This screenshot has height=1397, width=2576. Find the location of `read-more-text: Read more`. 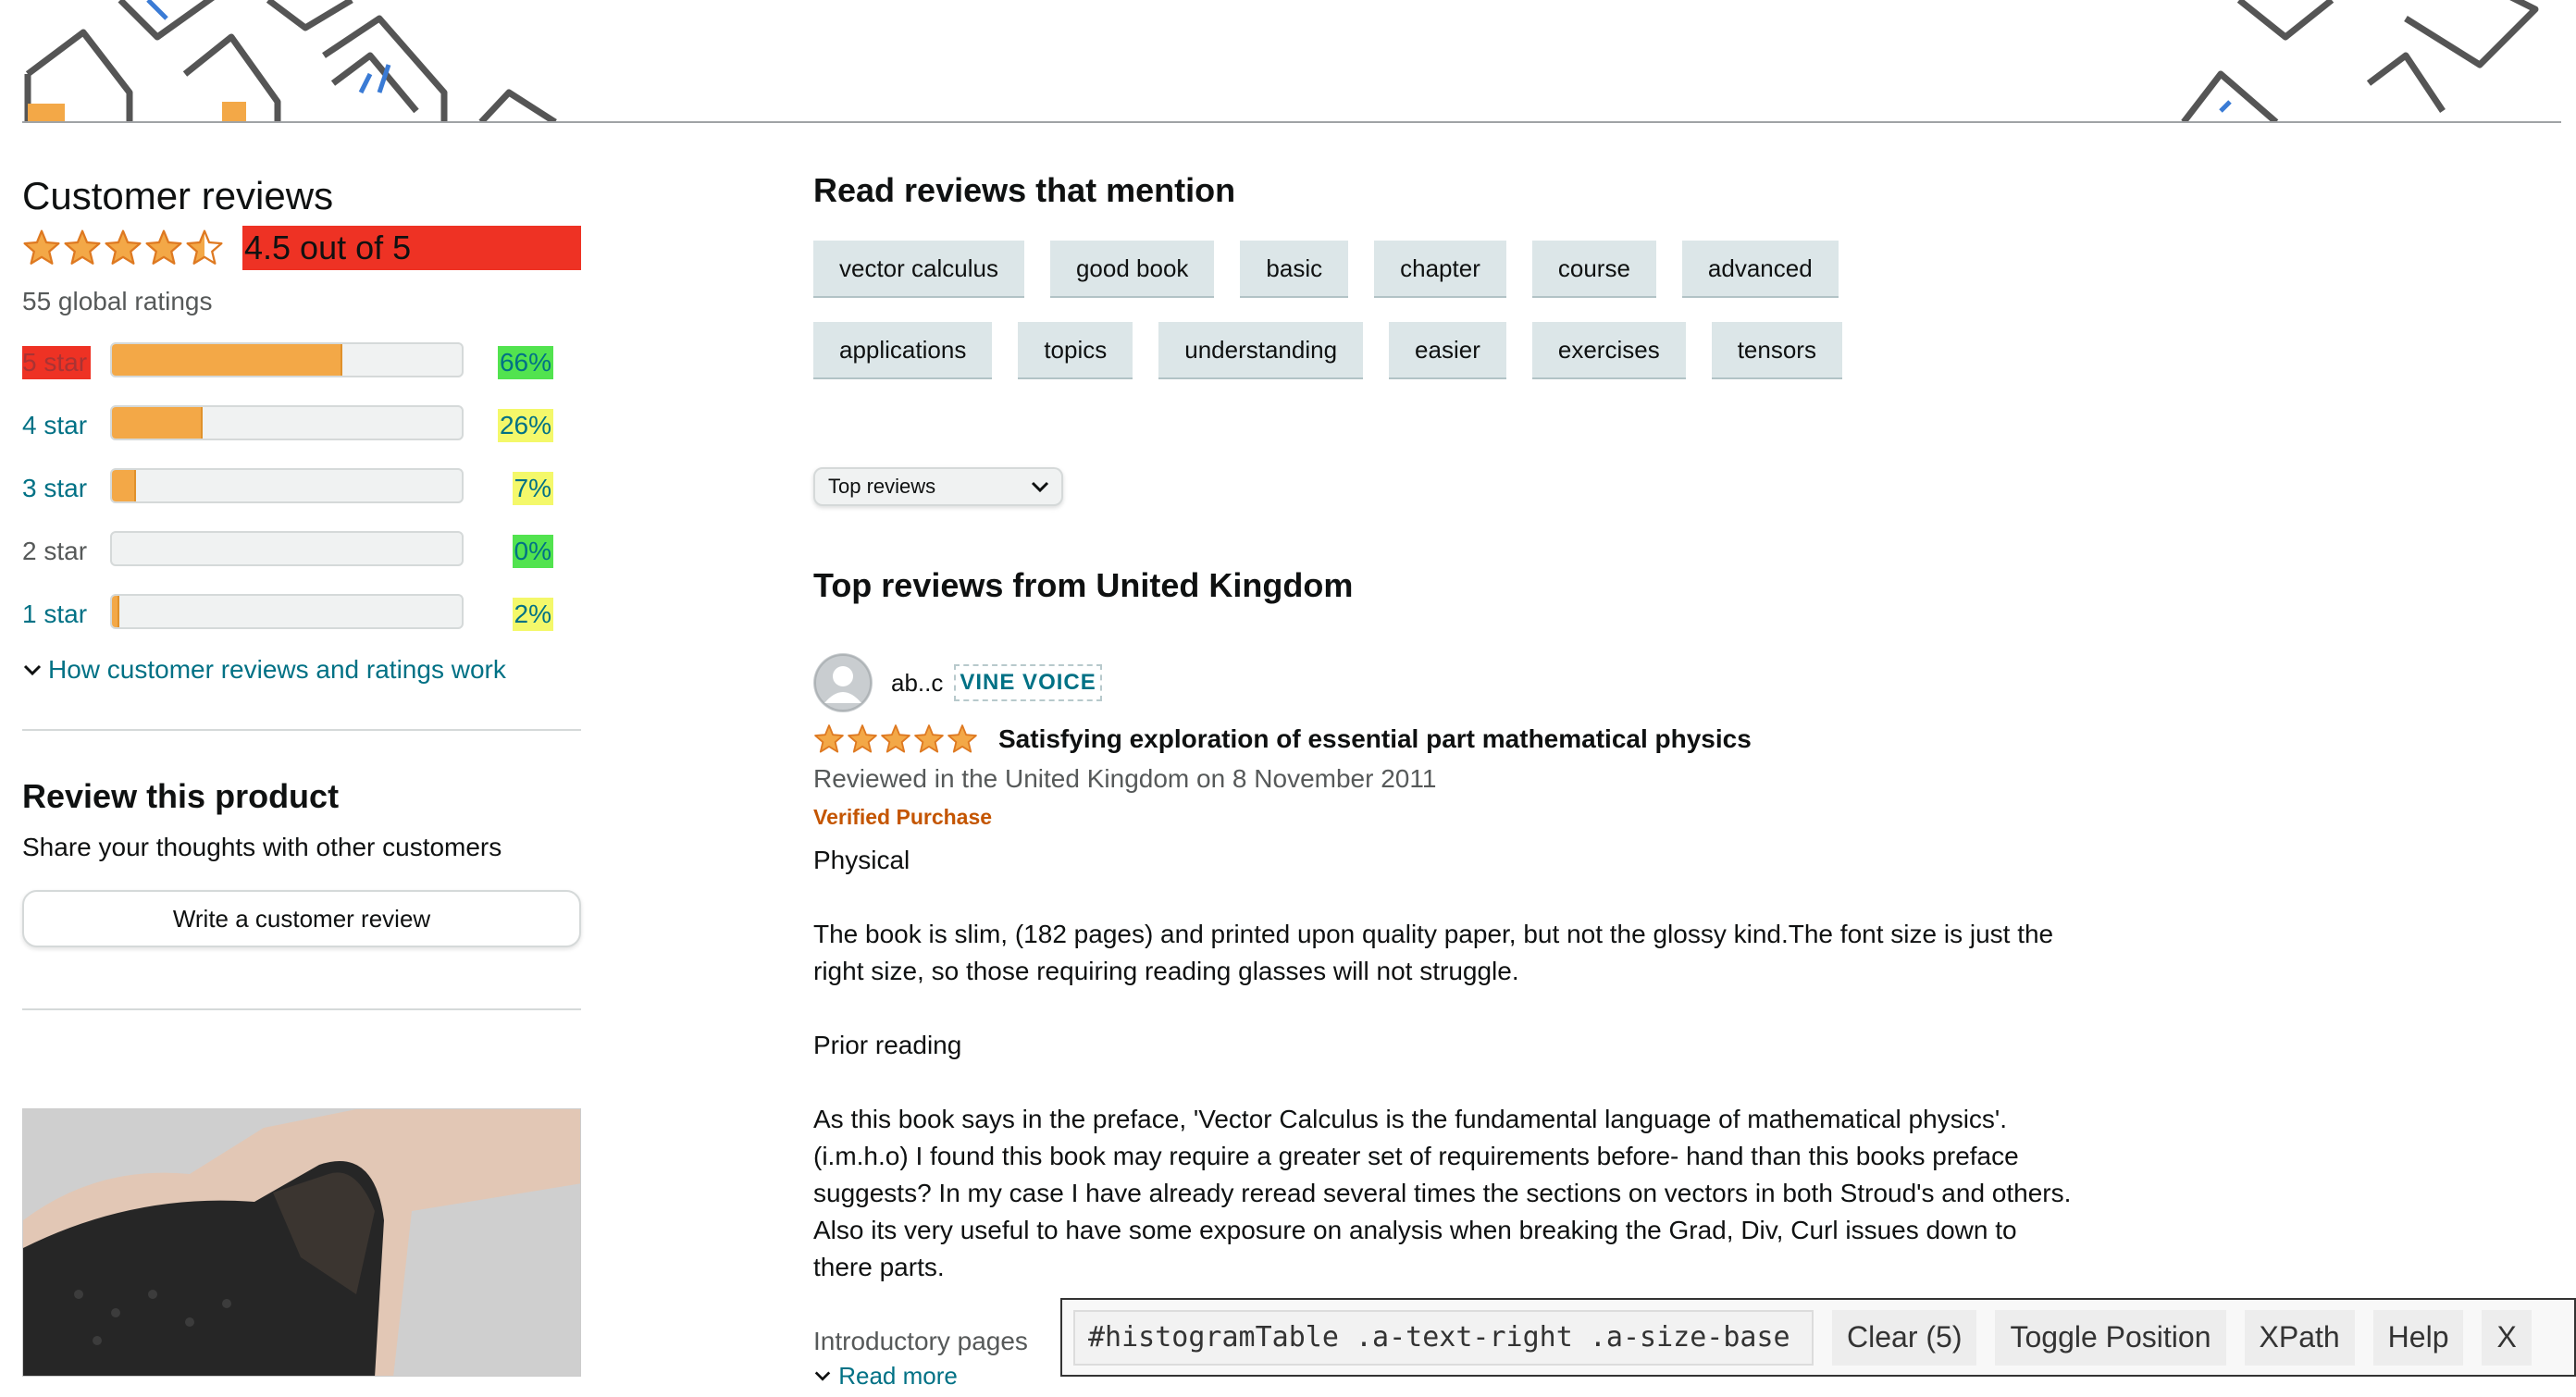

read-more-text: Read more is located at coordinates (898, 1376).